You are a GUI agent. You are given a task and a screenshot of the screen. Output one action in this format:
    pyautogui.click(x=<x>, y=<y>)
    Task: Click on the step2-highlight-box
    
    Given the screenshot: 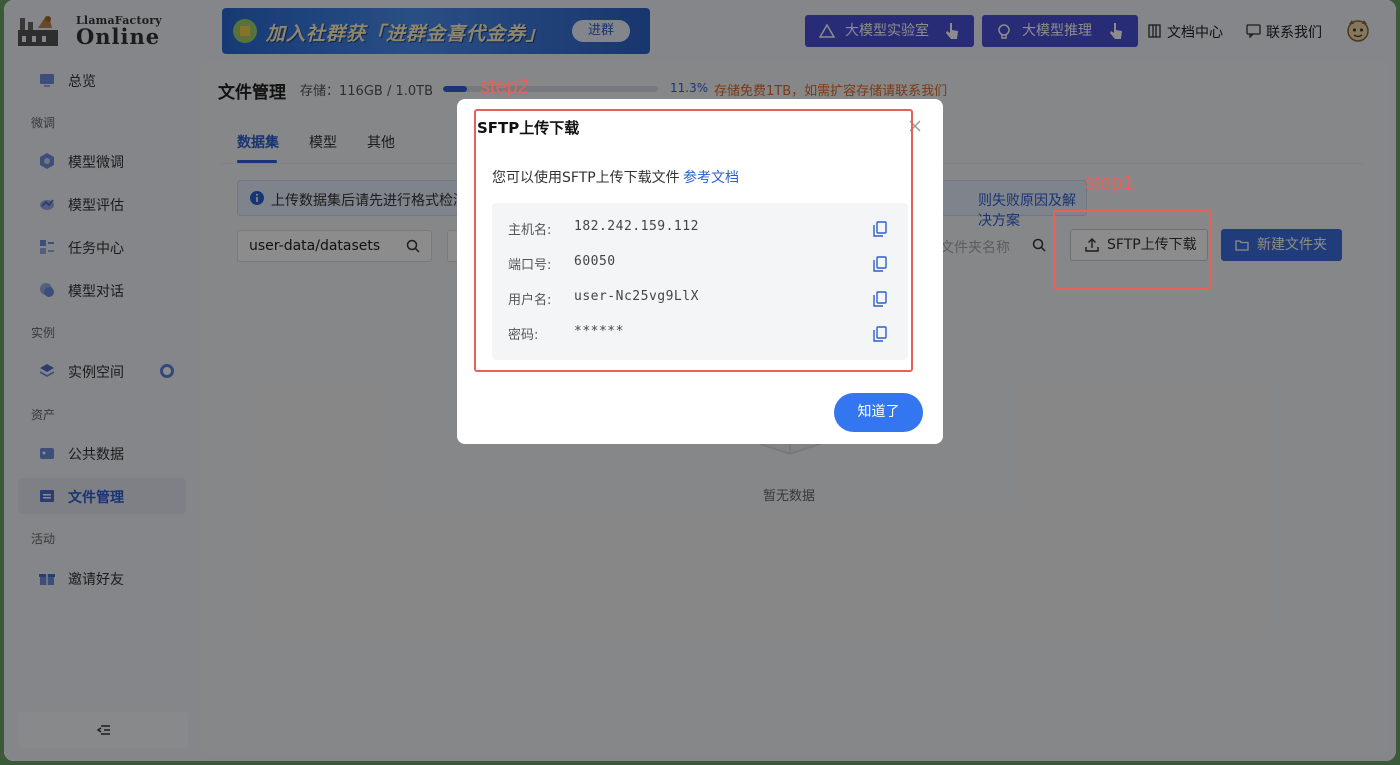 What is the action you would take?
    pyautogui.click(x=693, y=240)
    